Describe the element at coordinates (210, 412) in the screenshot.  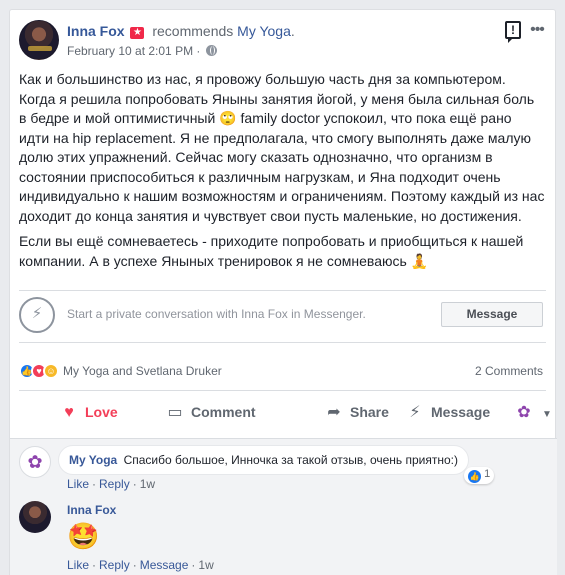
I see `comment-button: ▭ Comment` at that location.